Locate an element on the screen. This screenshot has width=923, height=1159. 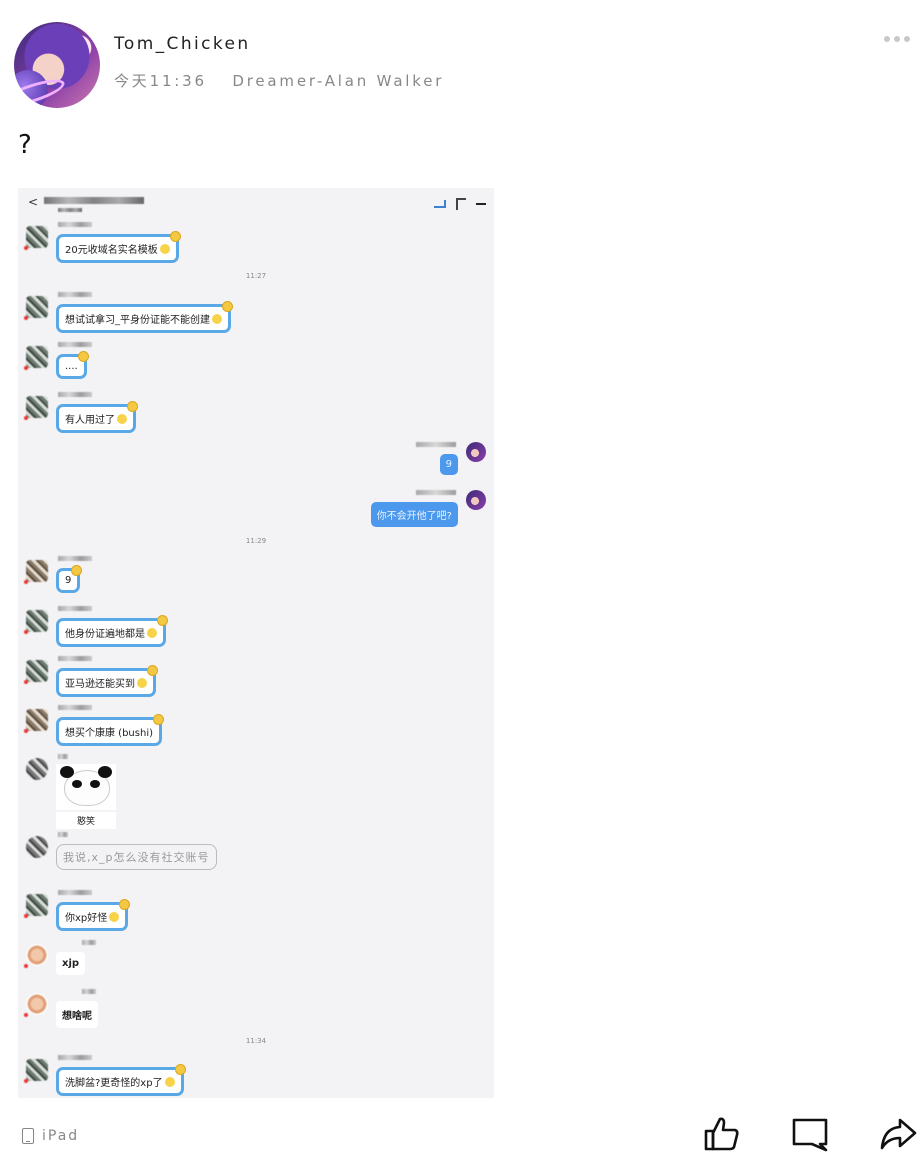
message-bubble: 有人用过了 is located at coordinates (97, 417).